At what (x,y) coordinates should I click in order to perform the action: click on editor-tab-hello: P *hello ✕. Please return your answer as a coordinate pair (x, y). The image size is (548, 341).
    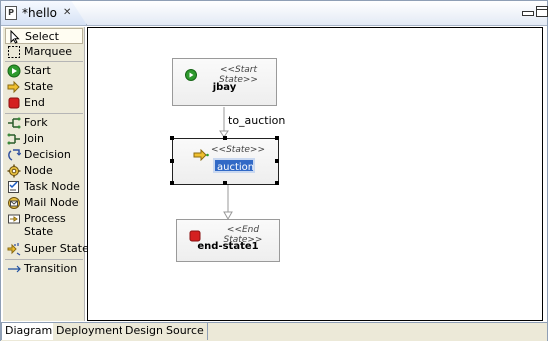
    Looking at the image, I should click on (44, 13).